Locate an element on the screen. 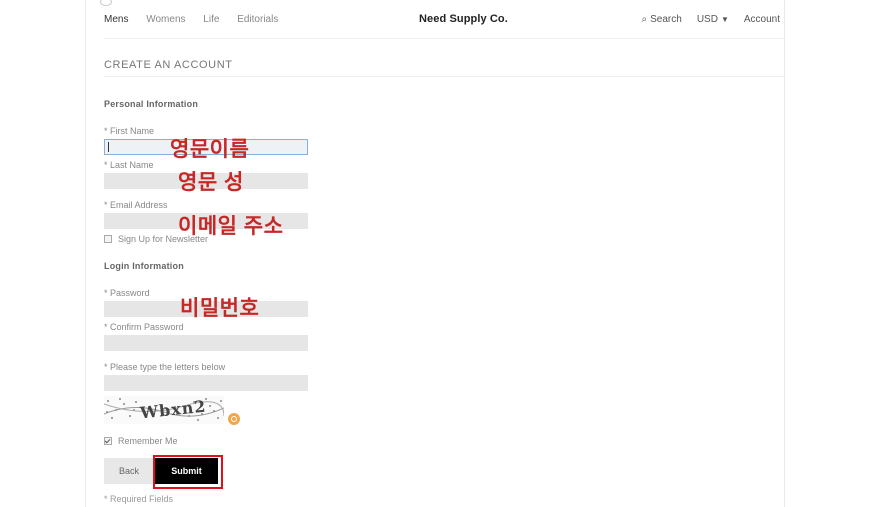 Image resolution: width=870 pixels, height=507 pixels. nav-link-mens: Mens is located at coordinates (116, 19).